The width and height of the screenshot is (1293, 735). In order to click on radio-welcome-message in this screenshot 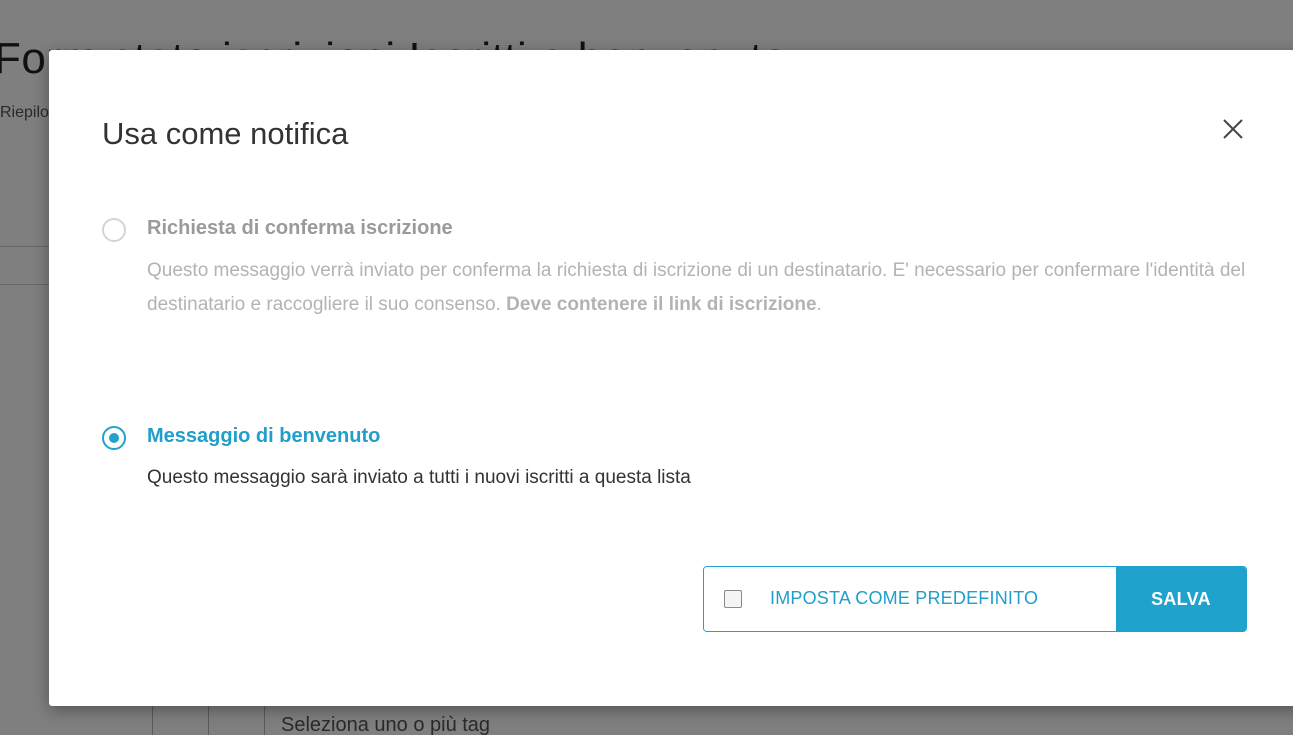, I will do `click(114, 438)`.